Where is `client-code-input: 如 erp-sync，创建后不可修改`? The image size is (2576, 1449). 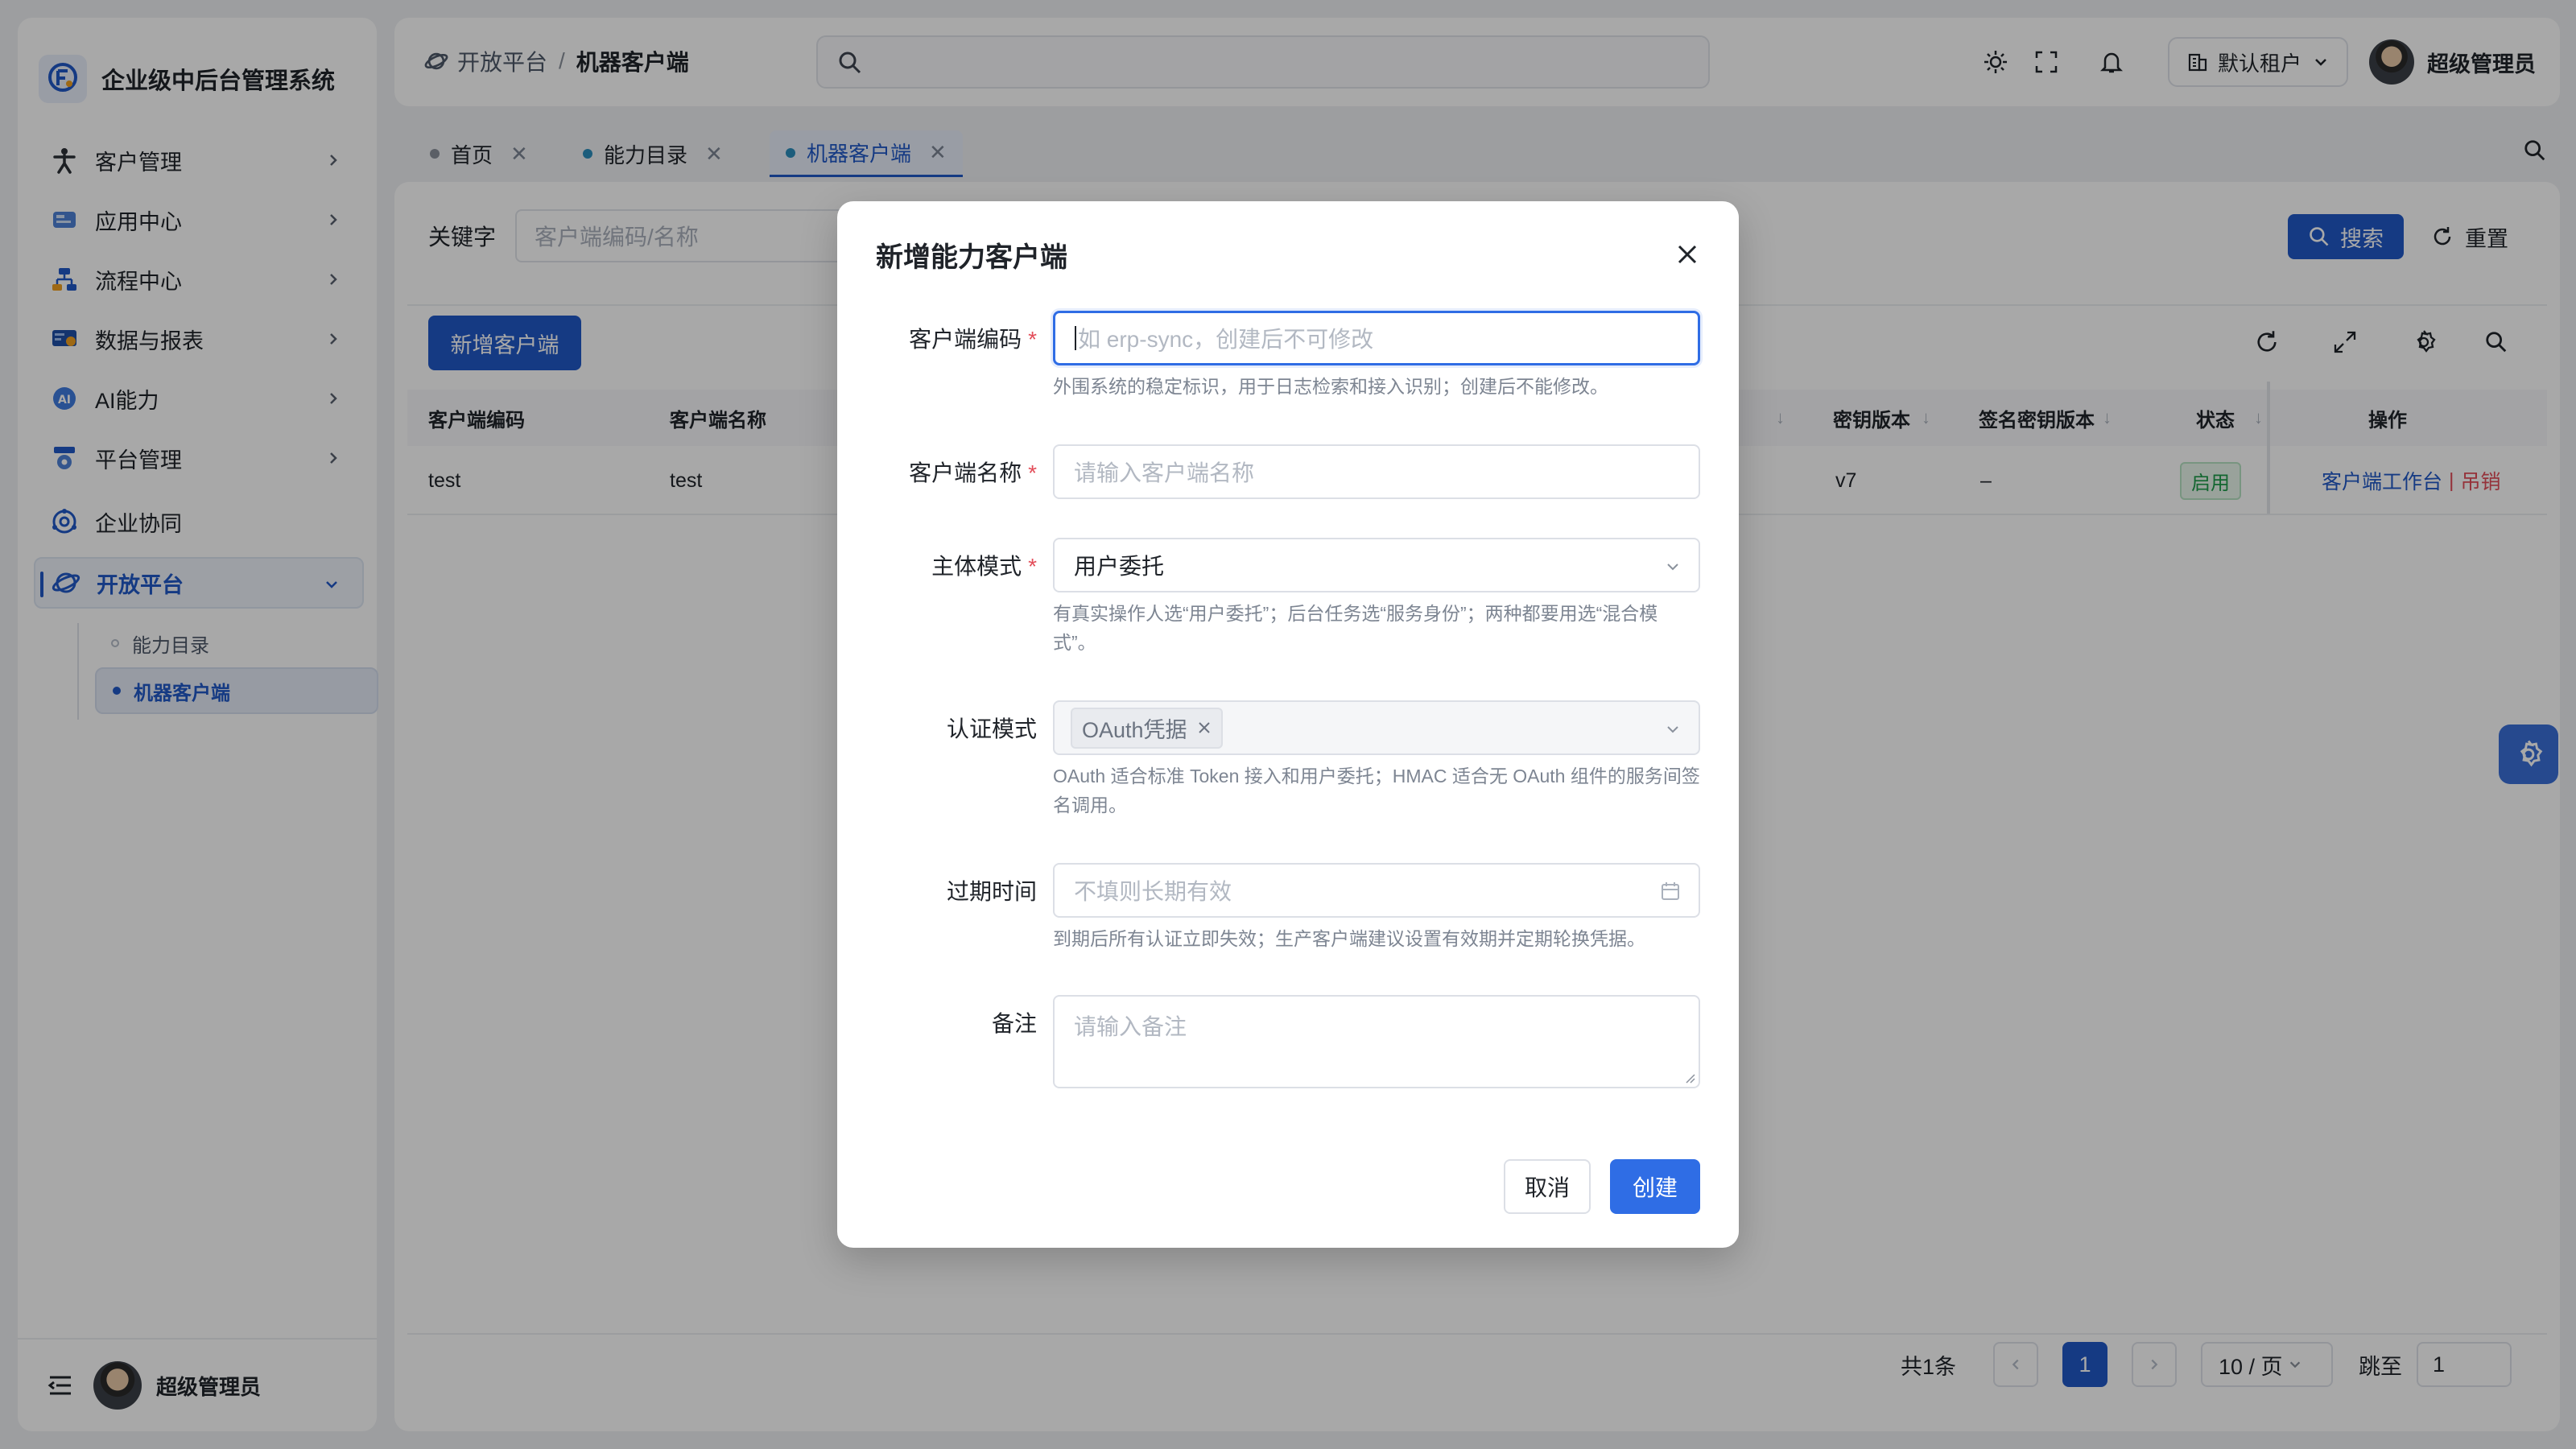
client-code-input: 如 erp-sync，创建后不可修改 is located at coordinates (1376, 338).